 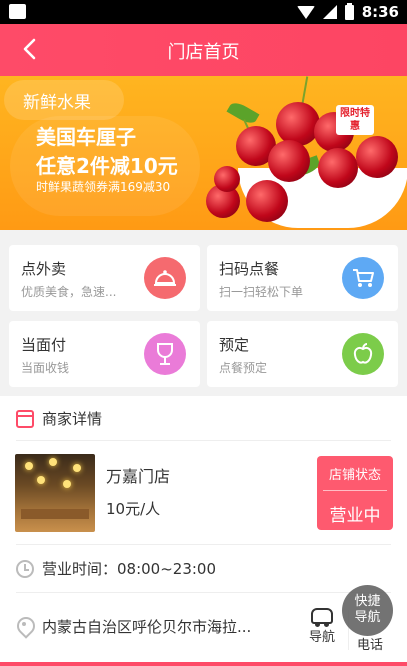 I want to click on wifi-icon, so click(x=305, y=12).